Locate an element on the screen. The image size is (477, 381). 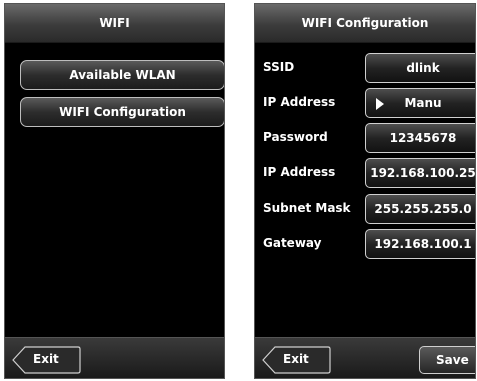
ip-address-label: IP Address is located at coordinates (299, 172).